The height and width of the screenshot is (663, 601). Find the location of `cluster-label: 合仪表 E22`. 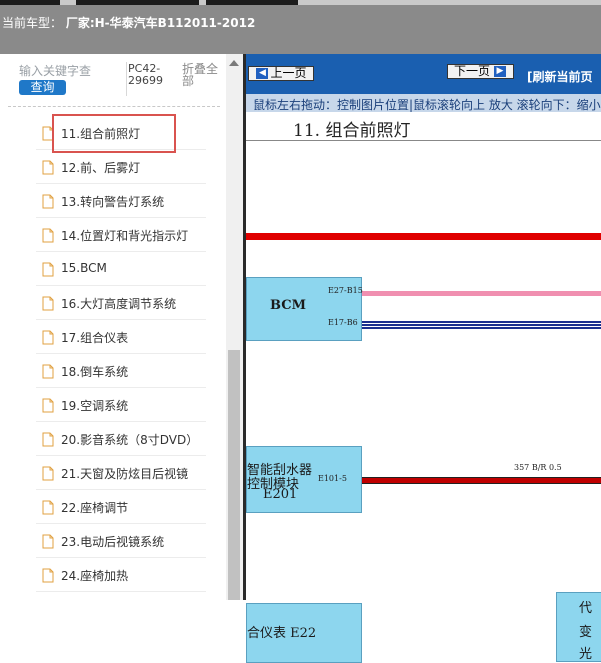

cluster-label: 合仪表 E22 is located at coordinates (282, 633).